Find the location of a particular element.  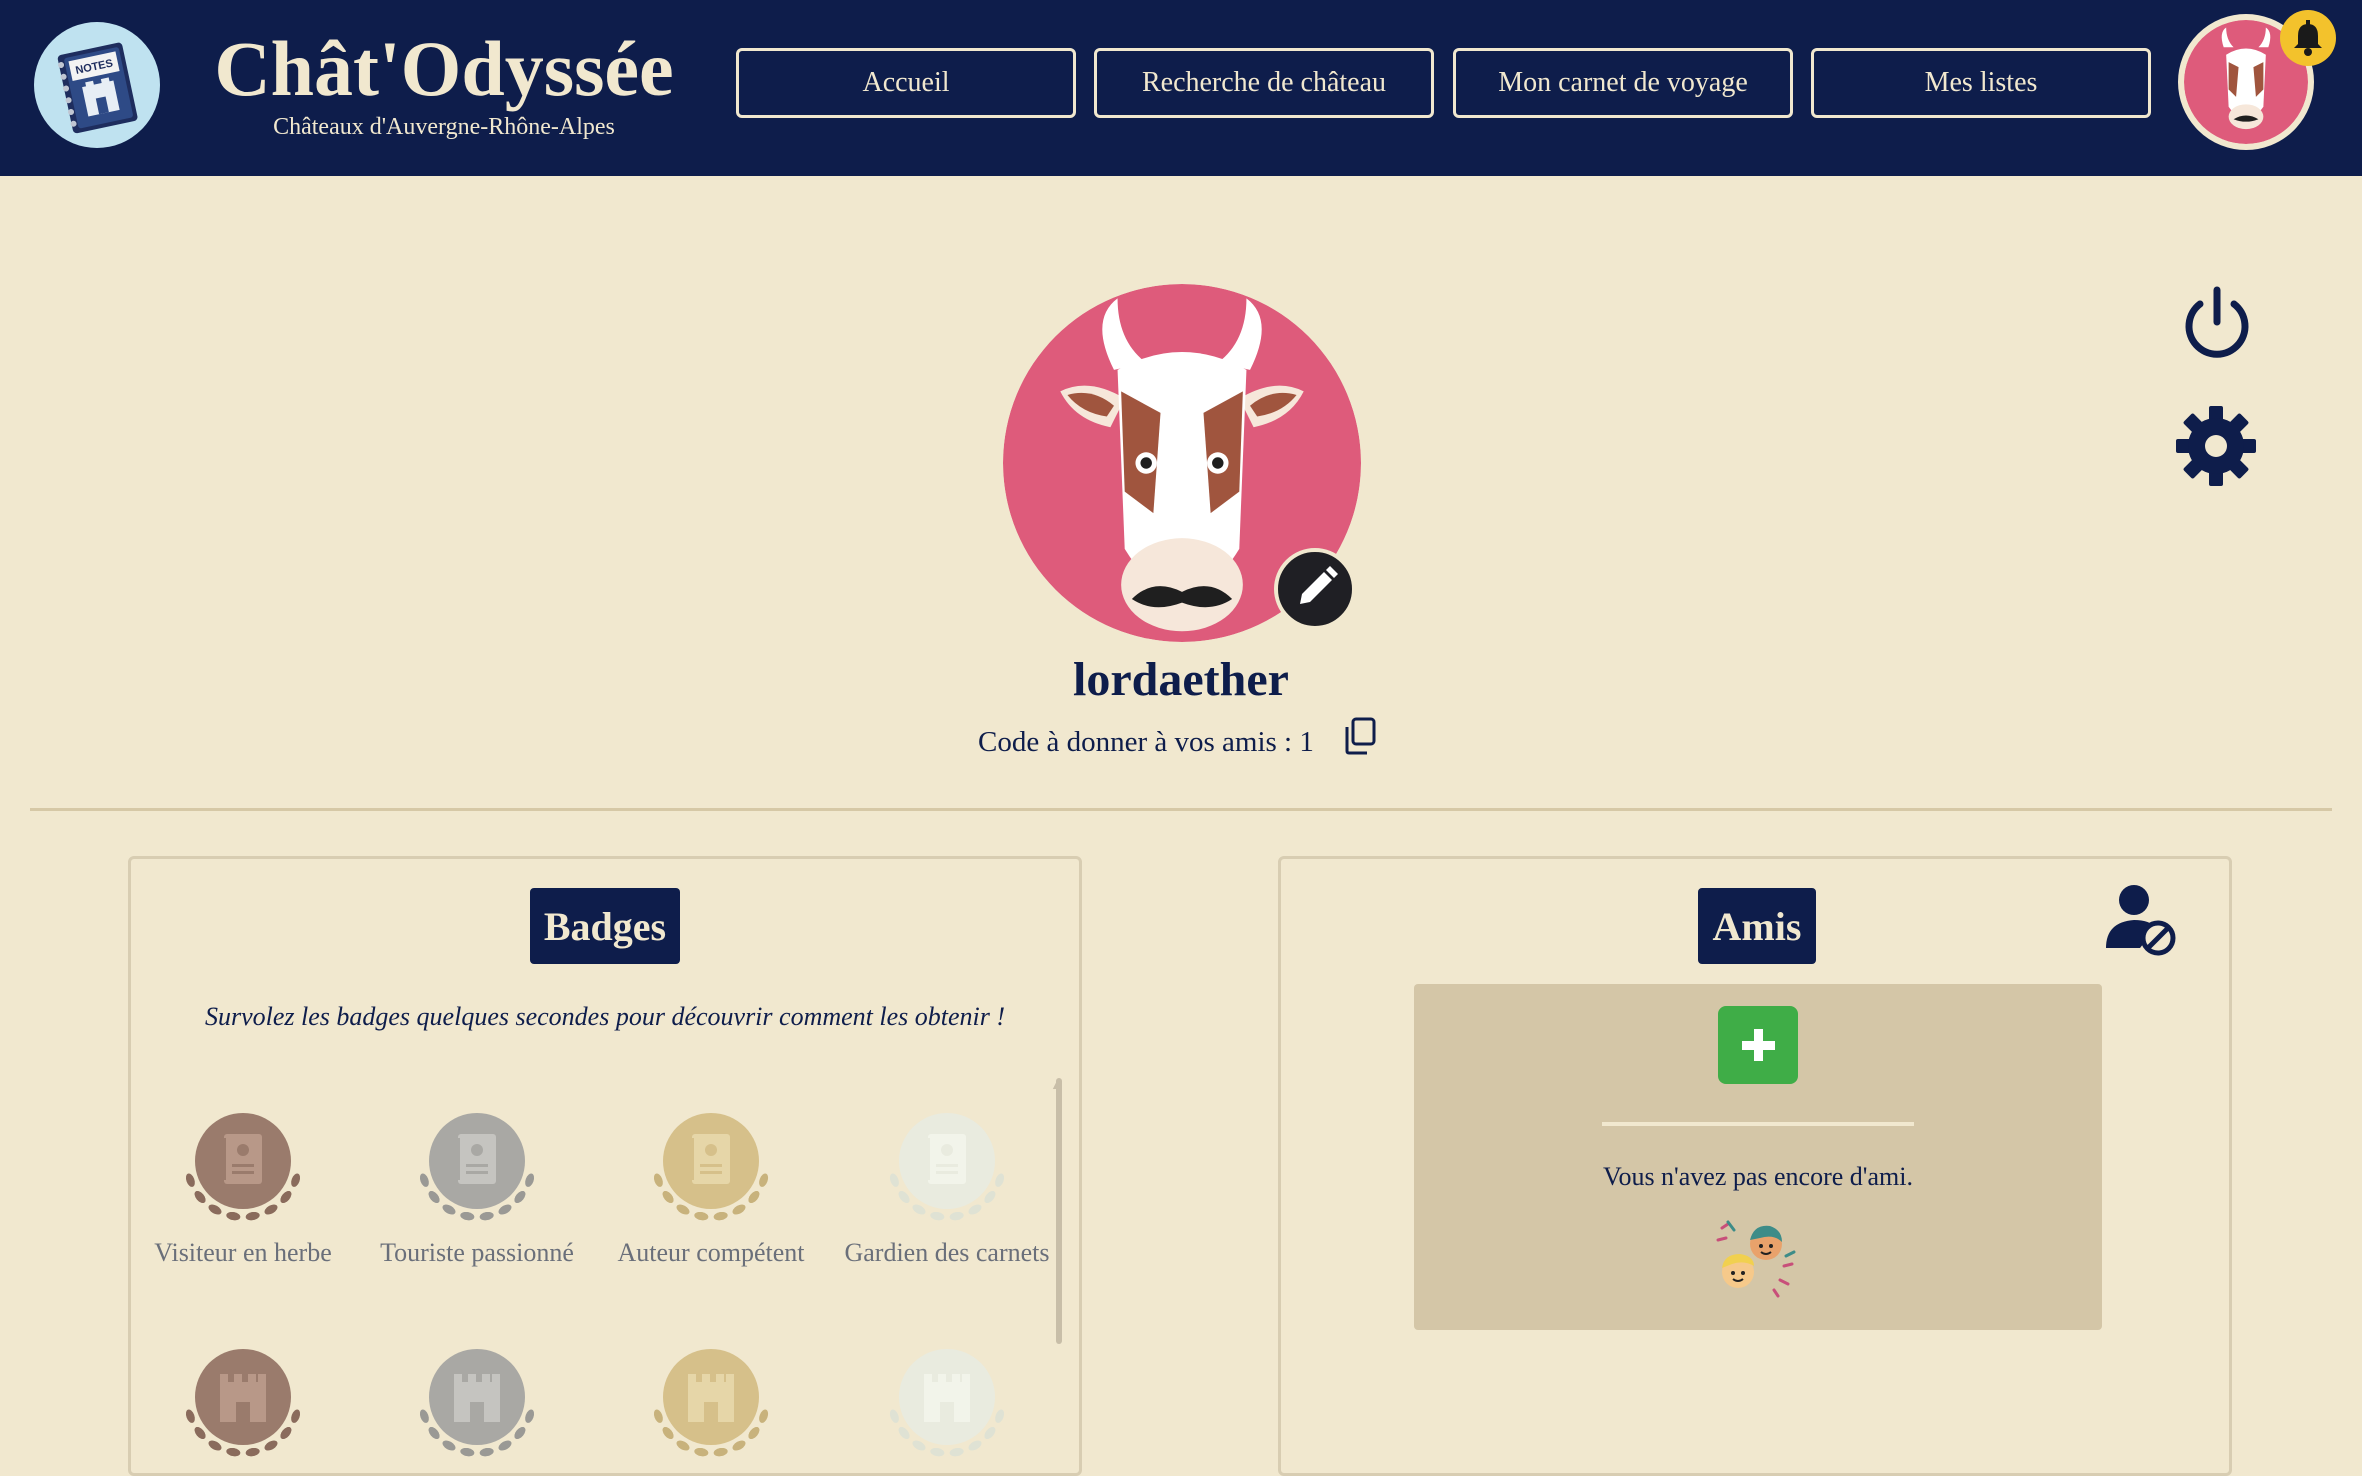

badge-label: Visiteur en herbe is located at coordinates (243, 1252).